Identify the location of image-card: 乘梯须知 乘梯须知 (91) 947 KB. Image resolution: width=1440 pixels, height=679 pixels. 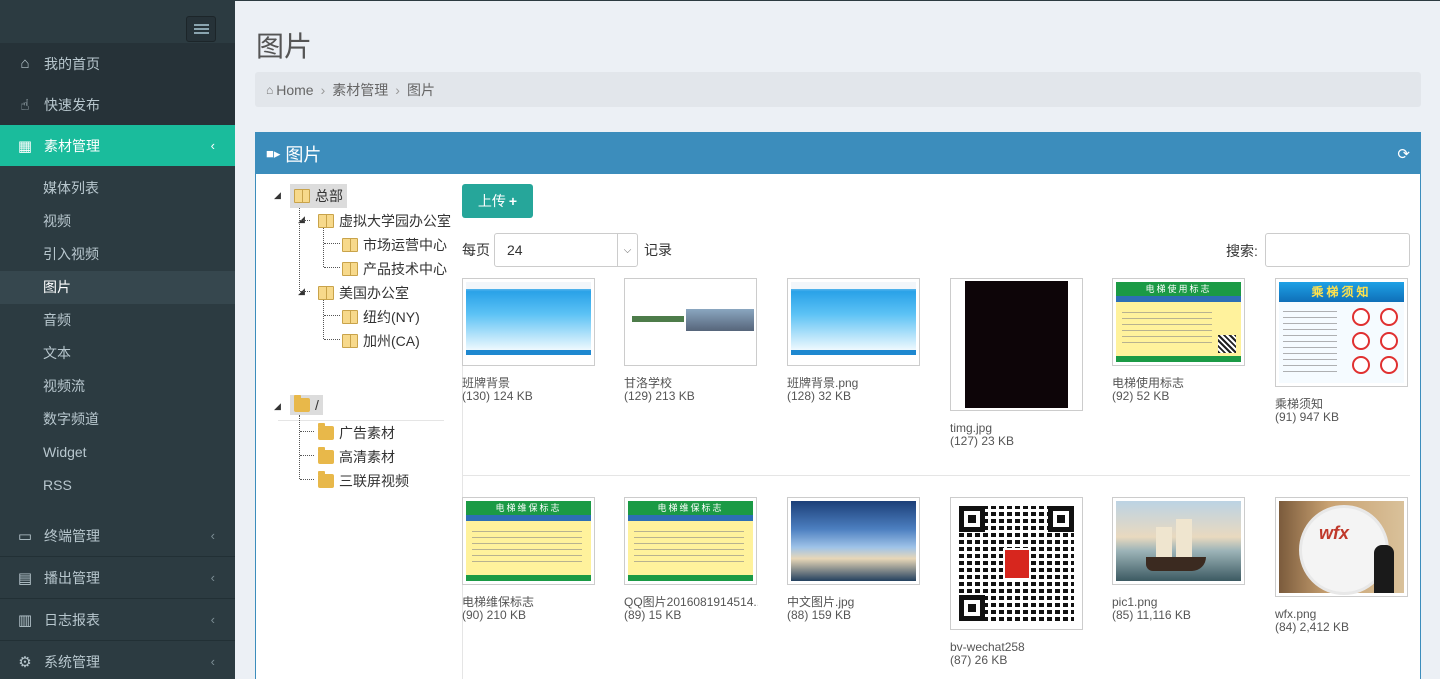
(1342, 350).